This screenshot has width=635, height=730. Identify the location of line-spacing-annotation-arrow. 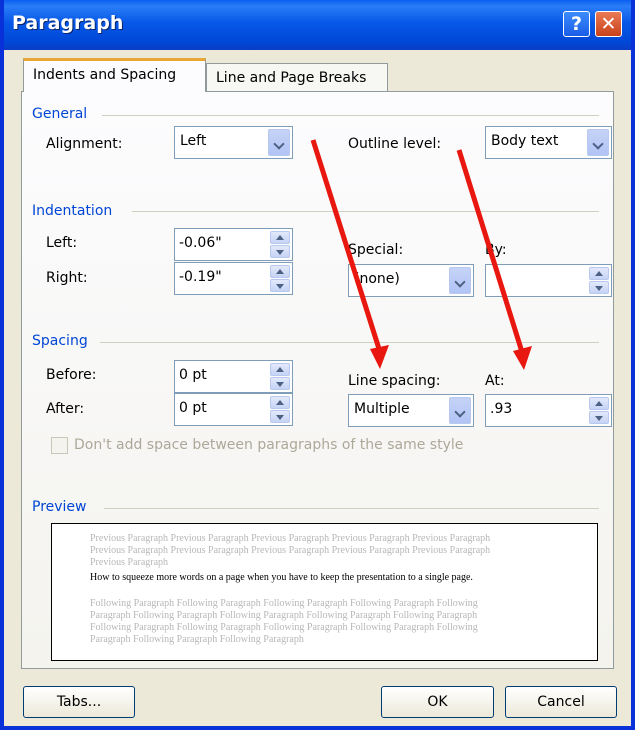
(346, 246).